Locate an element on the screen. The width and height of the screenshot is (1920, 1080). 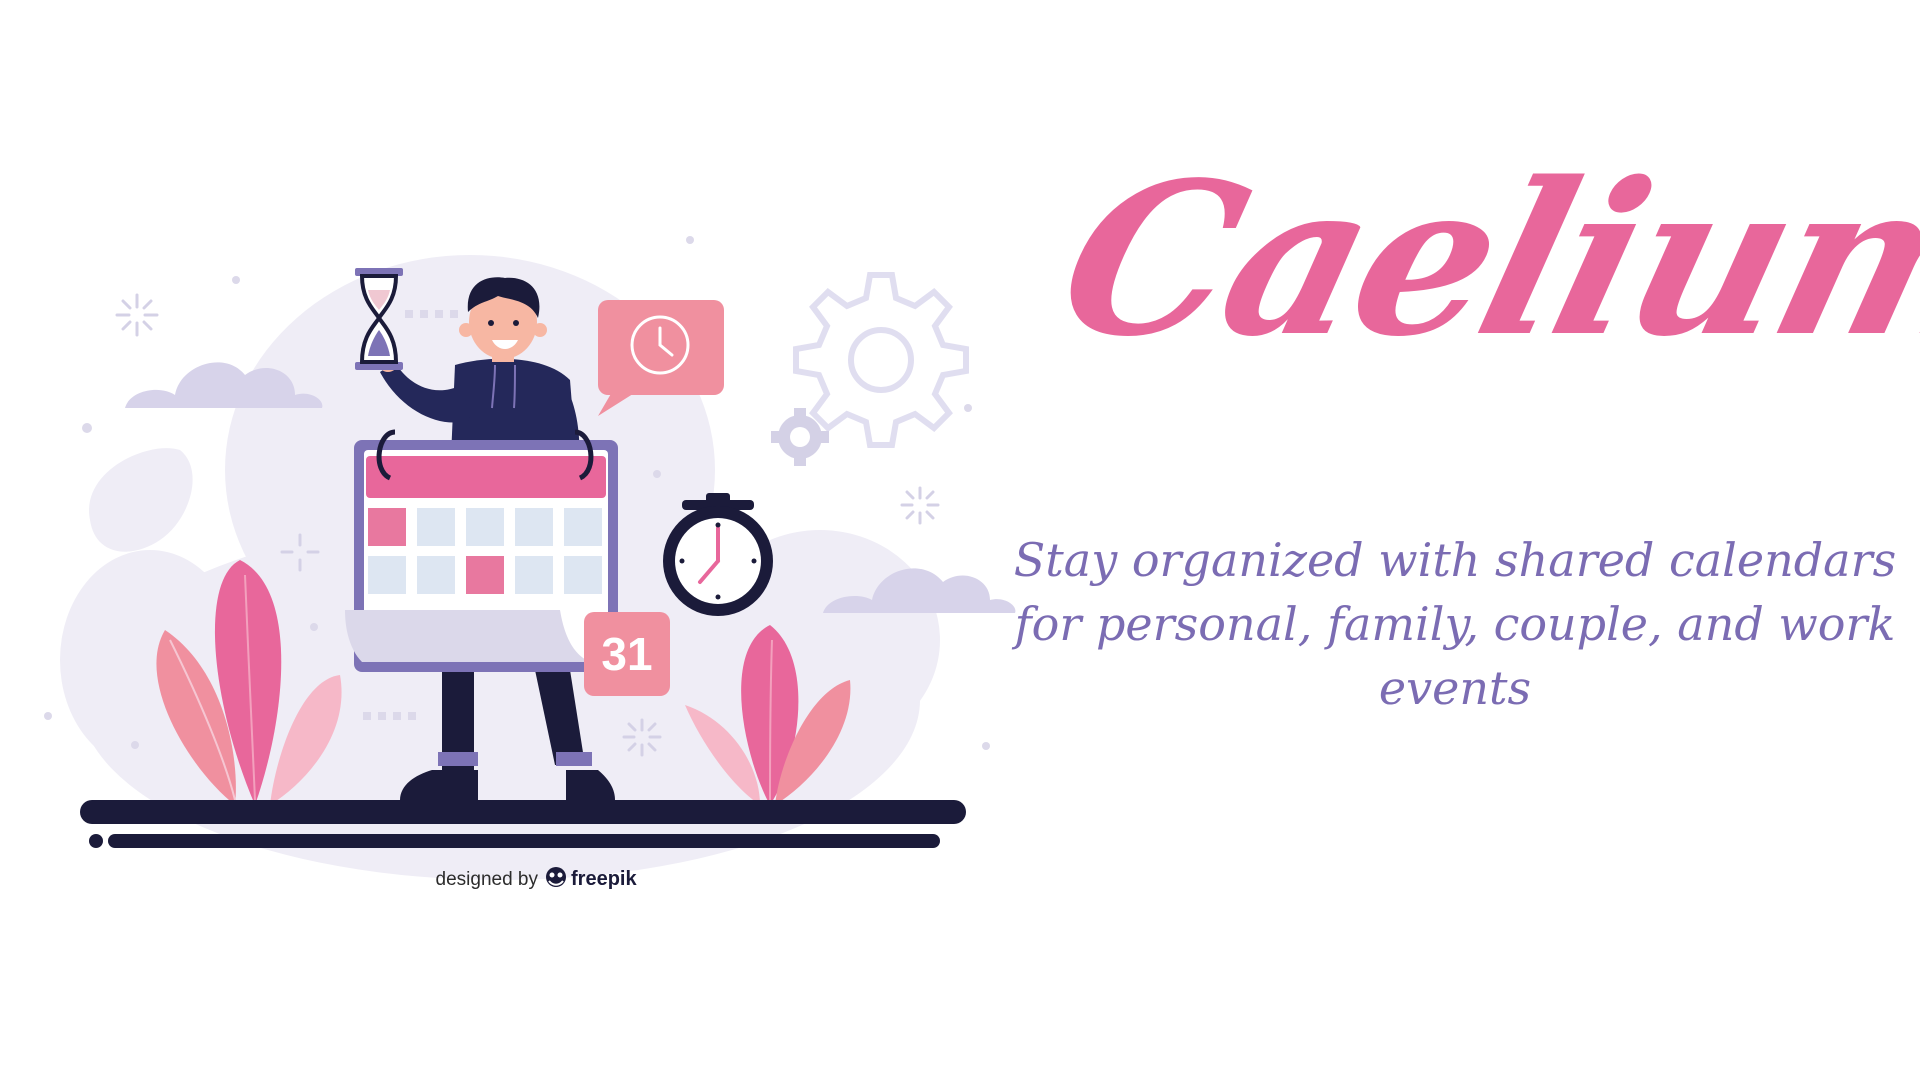
freepik-logo-icon is located at coordinates (556, 877).